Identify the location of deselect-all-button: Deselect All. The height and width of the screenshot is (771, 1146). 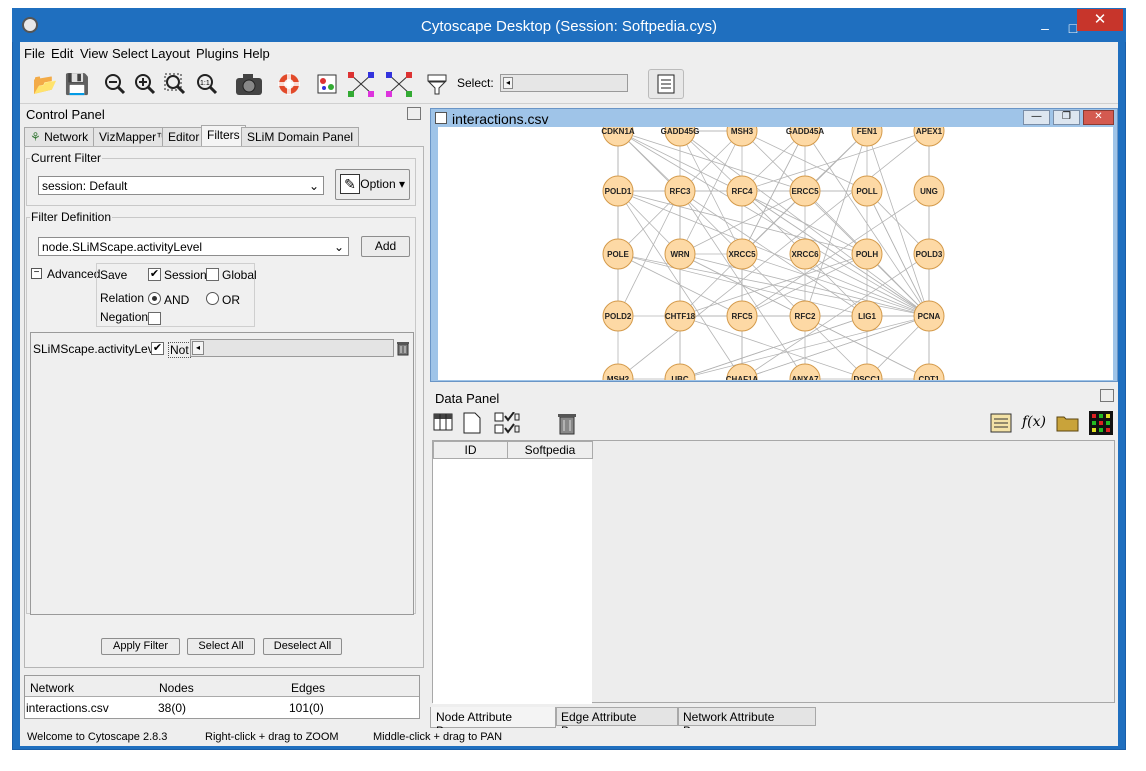
(302, 646).